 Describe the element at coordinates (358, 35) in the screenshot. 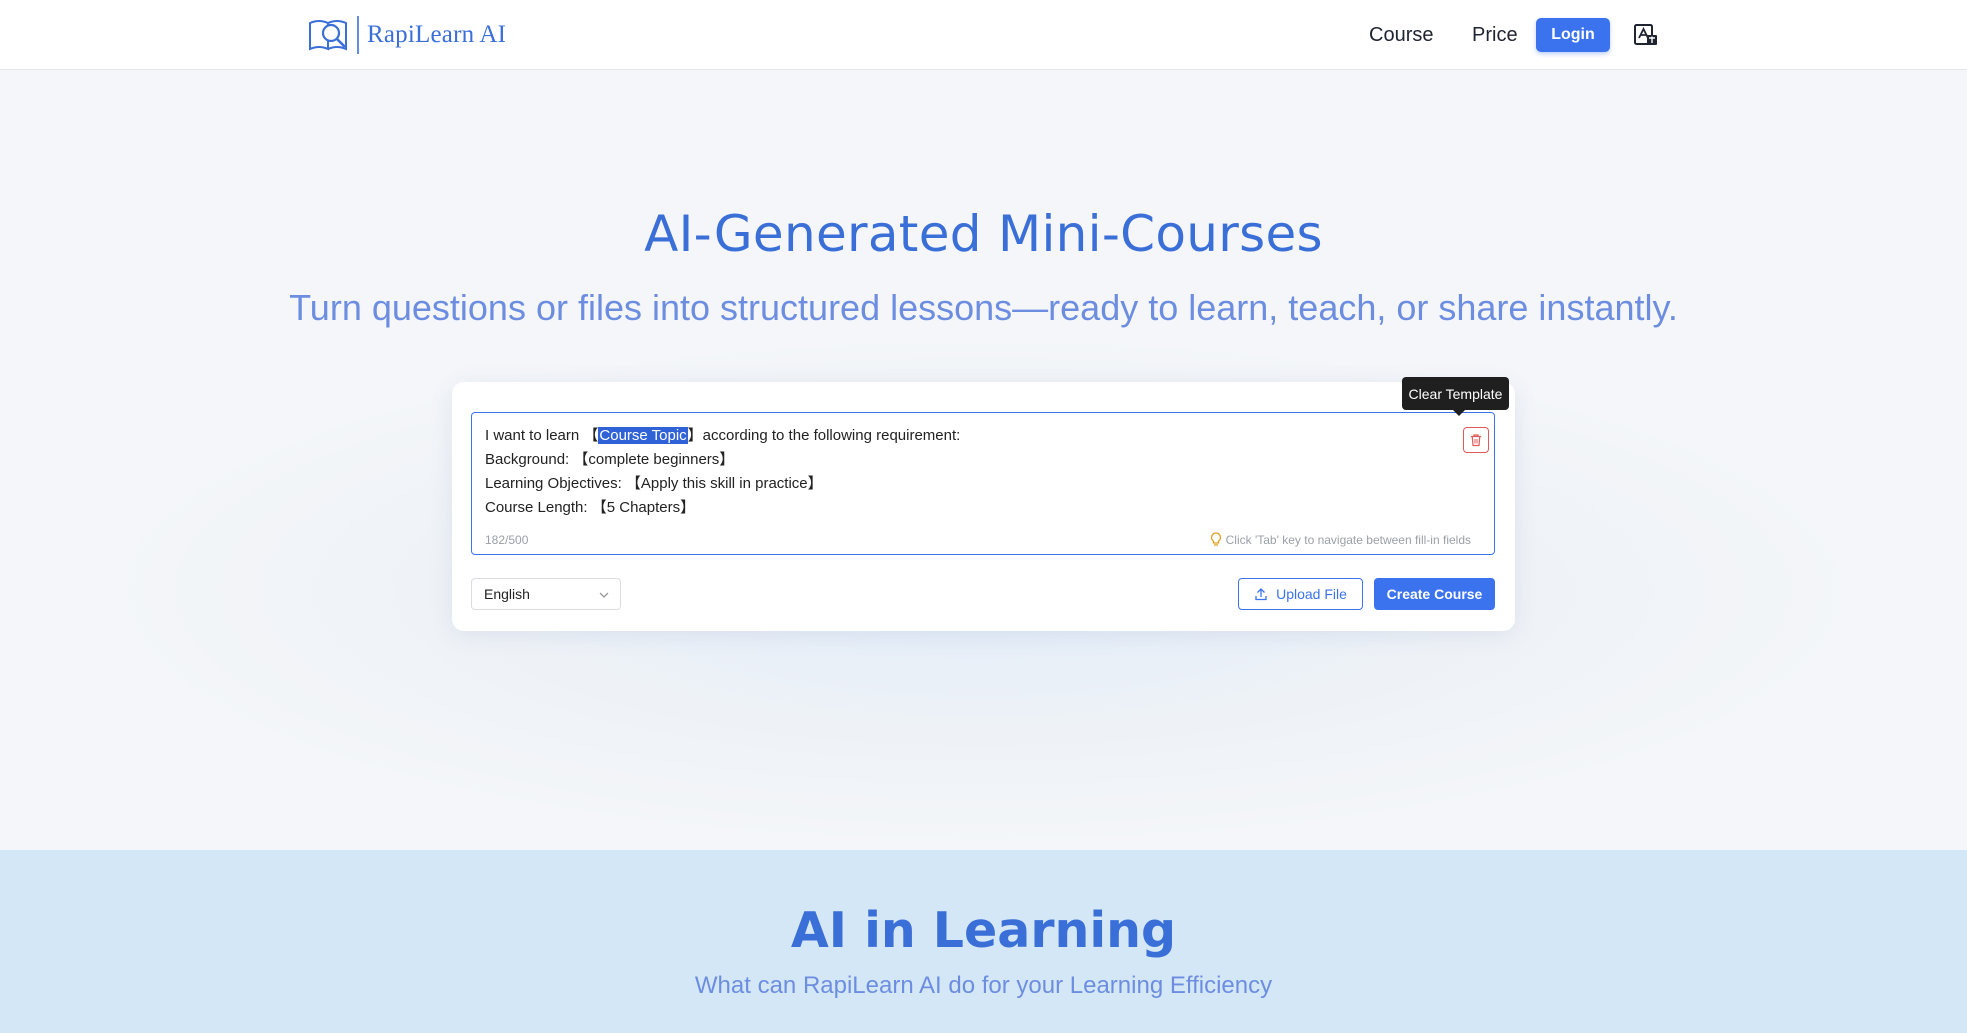

I see `logo-divider` at that location.